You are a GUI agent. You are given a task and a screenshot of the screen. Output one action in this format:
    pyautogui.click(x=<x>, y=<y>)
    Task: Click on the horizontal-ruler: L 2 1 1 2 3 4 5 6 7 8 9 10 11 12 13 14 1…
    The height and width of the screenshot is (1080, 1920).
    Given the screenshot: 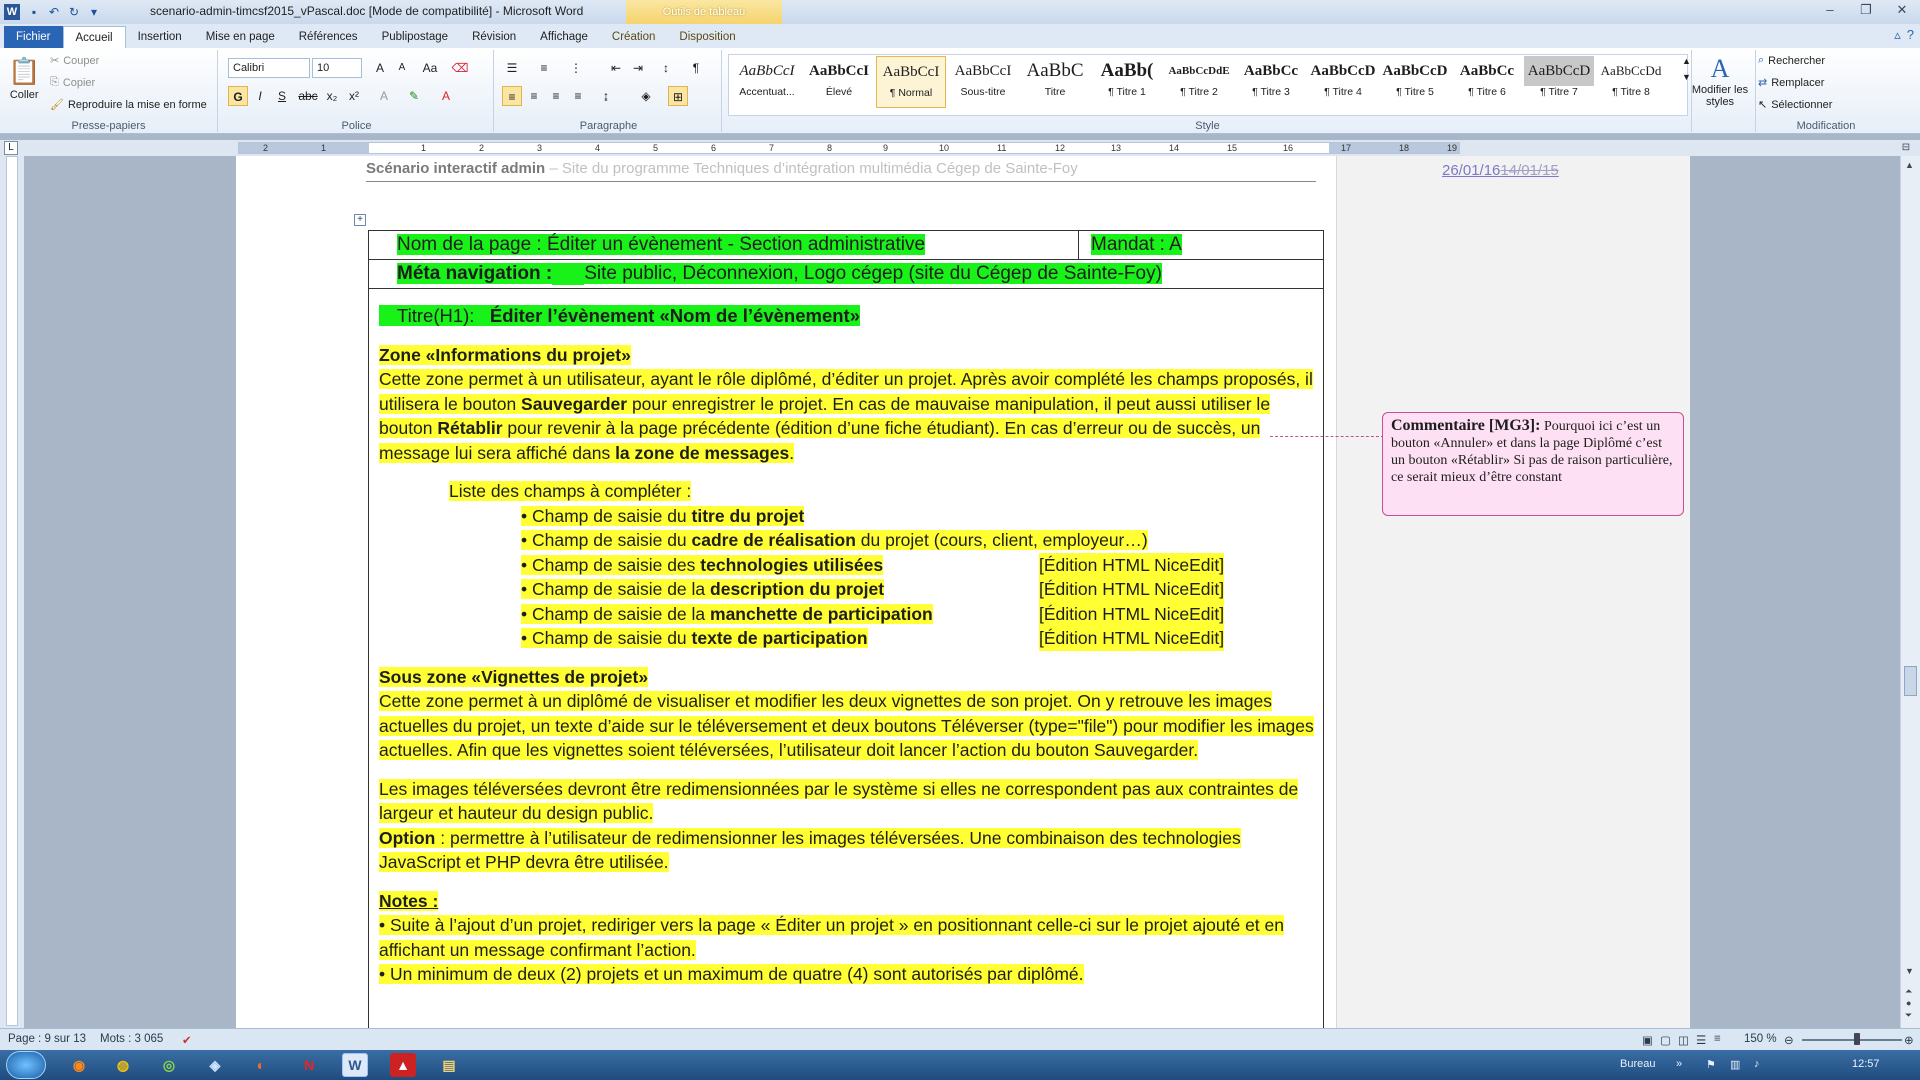 What is the action you would take?
    pyautogui.click(x=960, y=148)
    